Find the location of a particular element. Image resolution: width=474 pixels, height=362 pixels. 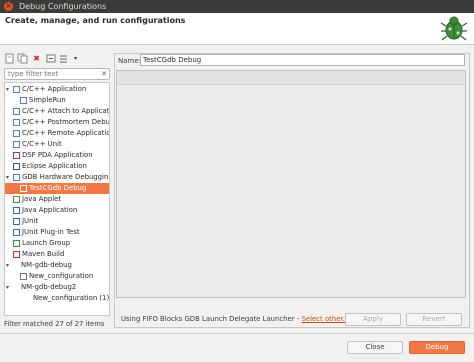

apply-button: Apply is located at coordinates (373, 319).